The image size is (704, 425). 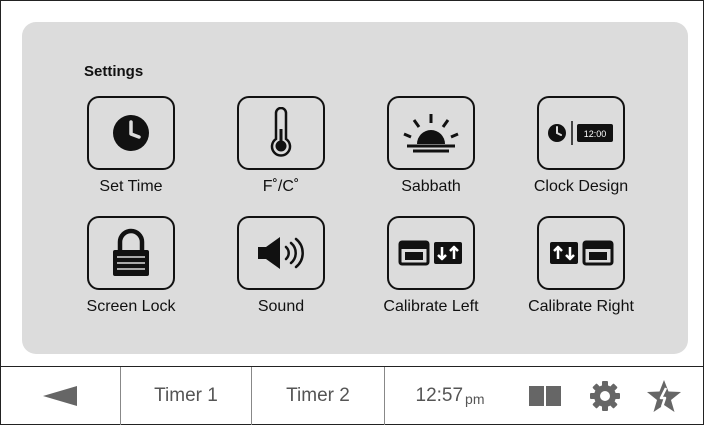 I want to click on star-icon, so click(x=664, y=396).